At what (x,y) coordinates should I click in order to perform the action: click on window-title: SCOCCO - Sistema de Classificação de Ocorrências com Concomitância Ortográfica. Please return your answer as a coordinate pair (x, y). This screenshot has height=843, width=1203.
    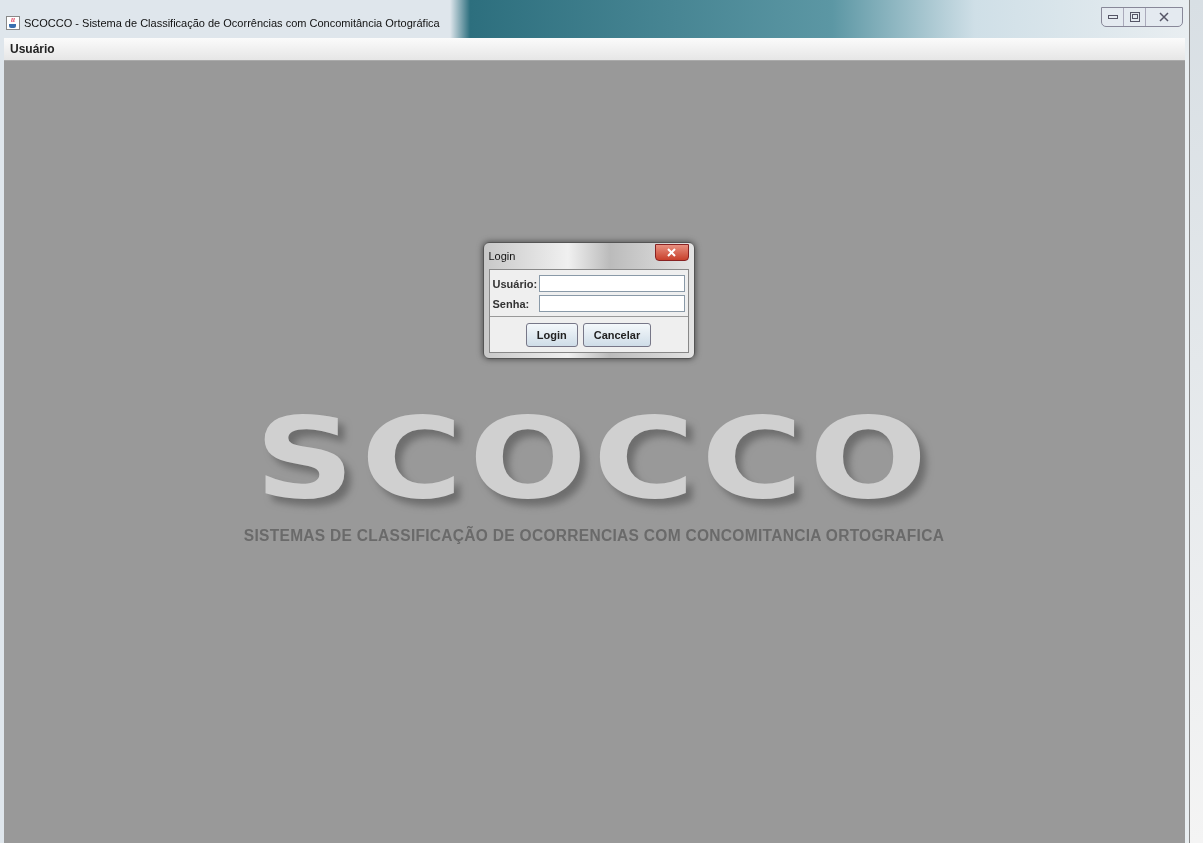
    Looking at the image, I should click on (232, 23).